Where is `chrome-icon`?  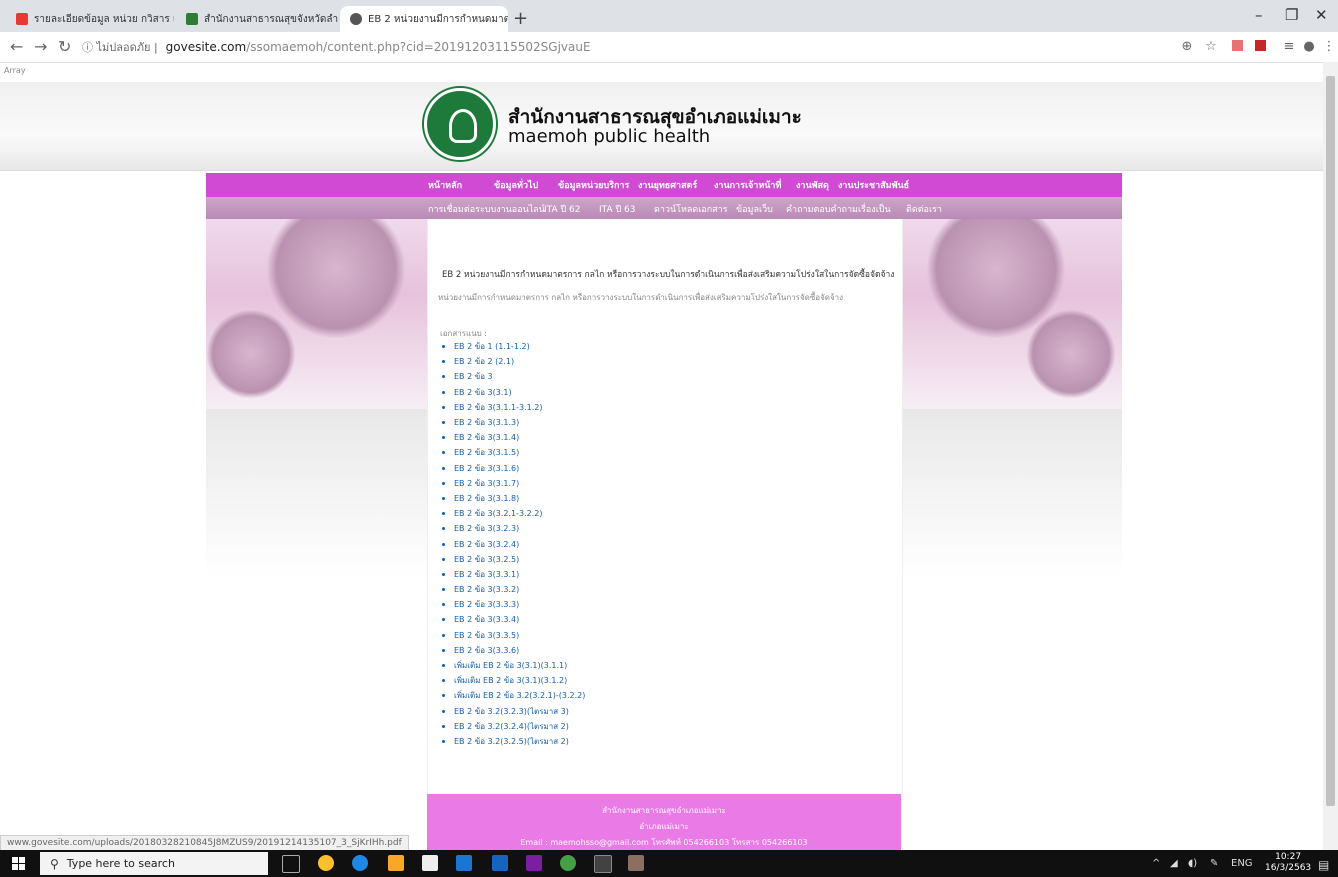
chrome-icon is located at coordinates (326, 863).